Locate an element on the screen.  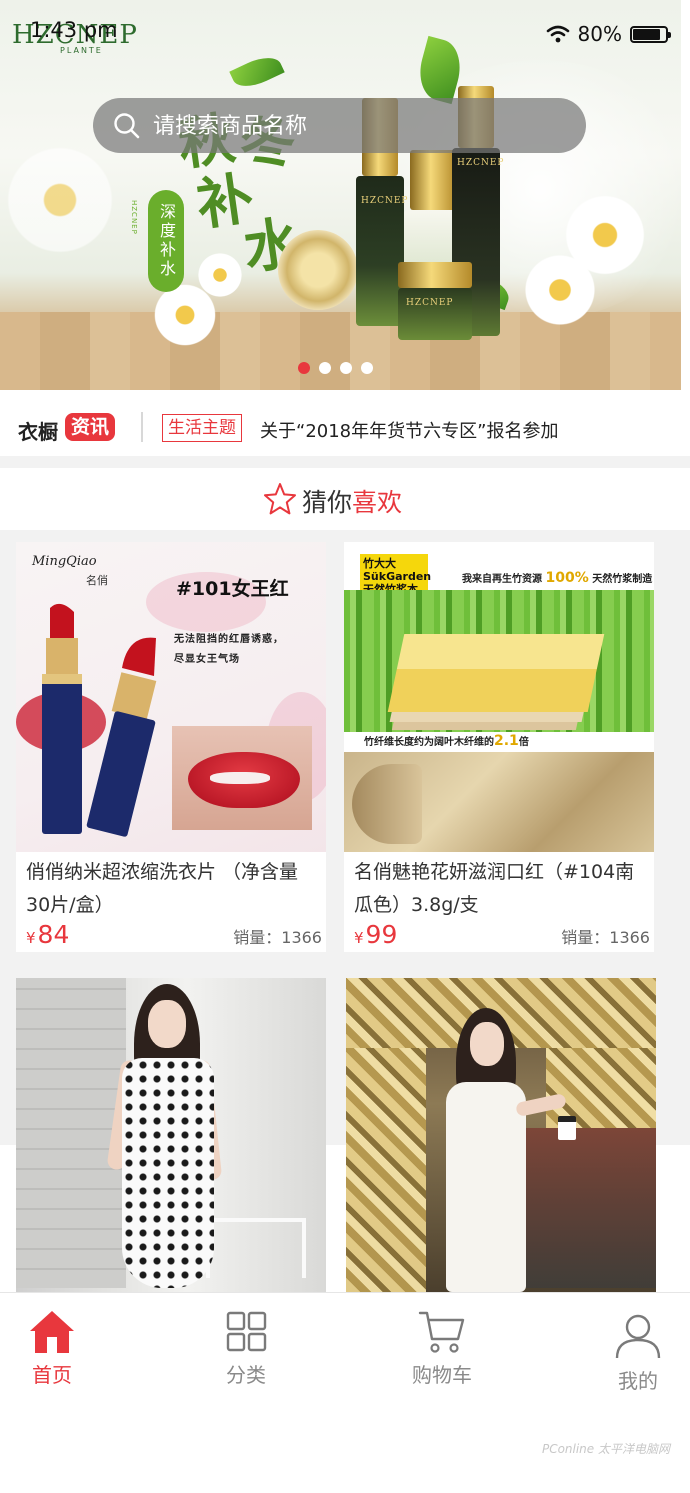
image-headline: #101女王红 is located at coordinates (232, 589).